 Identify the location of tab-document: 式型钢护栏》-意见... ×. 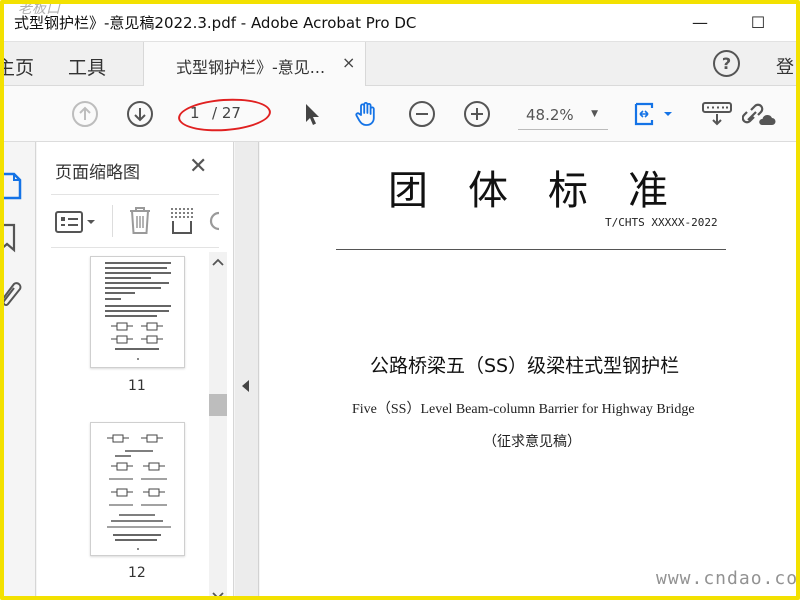
(254, 64).